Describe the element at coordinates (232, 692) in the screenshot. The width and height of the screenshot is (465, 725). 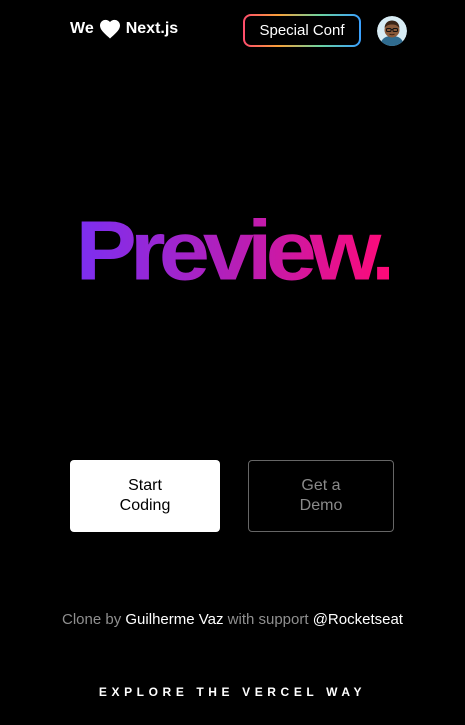
I see `explore-vercel-link: EXPLORE THE VERCEL WAY` at that location.